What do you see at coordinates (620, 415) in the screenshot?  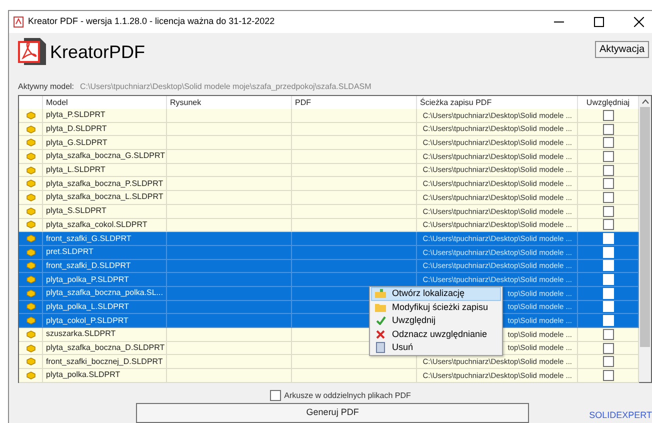 I see `solidexpert-link: SOLIDEXPERT` at bounding box center [620, 415].